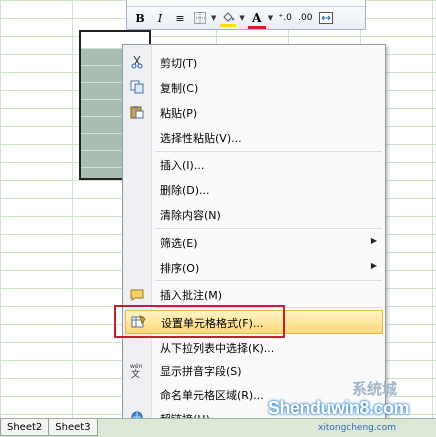  What do you see at coordinates (254, 267) in the screenshot?
I see `menu-item-sort: 排序(O) ▶` at bounding box center [254, 267].